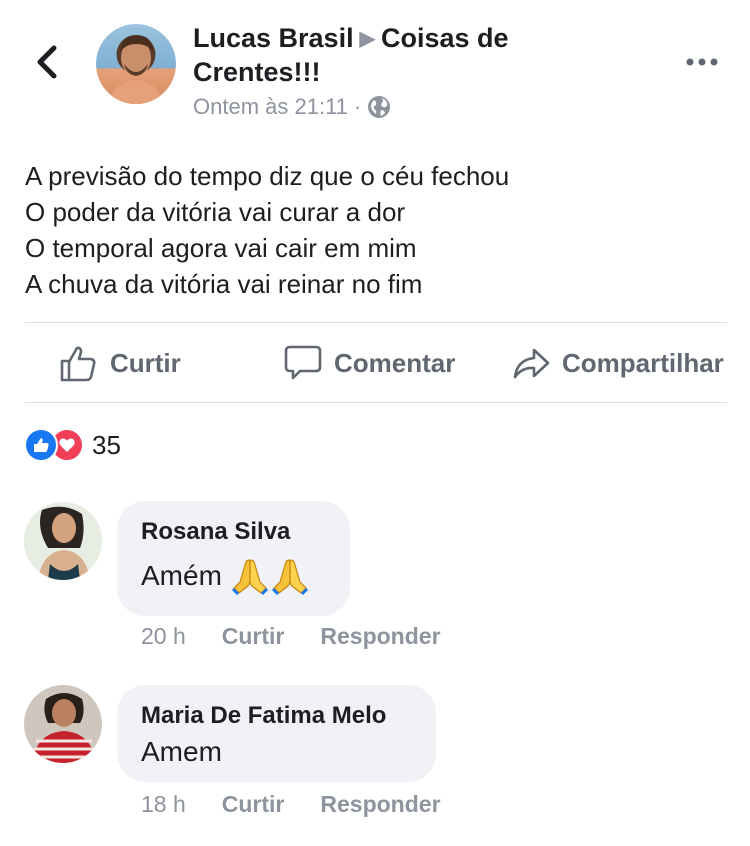  I want to click on back-button, so click(48, 62).